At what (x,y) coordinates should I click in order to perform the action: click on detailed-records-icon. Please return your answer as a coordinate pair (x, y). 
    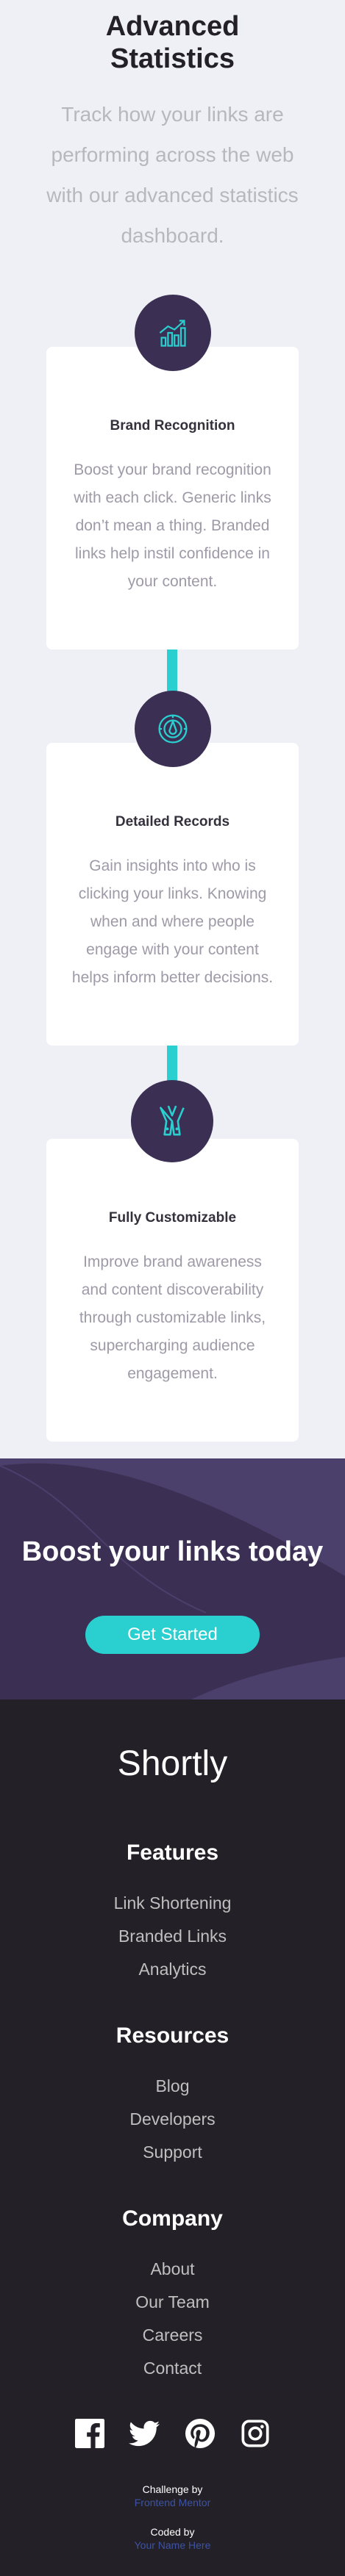
    Looking at the image, I should click on (173, 729).